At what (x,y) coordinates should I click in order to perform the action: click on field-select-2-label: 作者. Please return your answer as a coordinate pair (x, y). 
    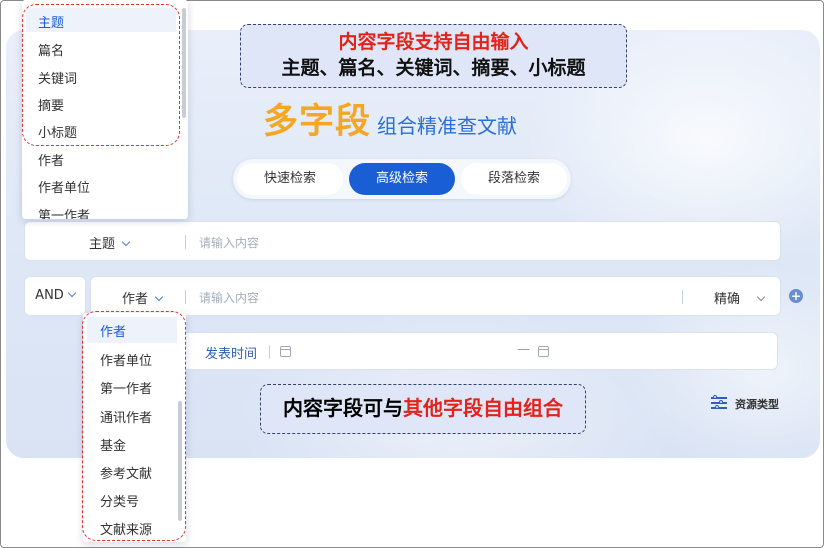
    Looking at the image, I should click on (135, 299).